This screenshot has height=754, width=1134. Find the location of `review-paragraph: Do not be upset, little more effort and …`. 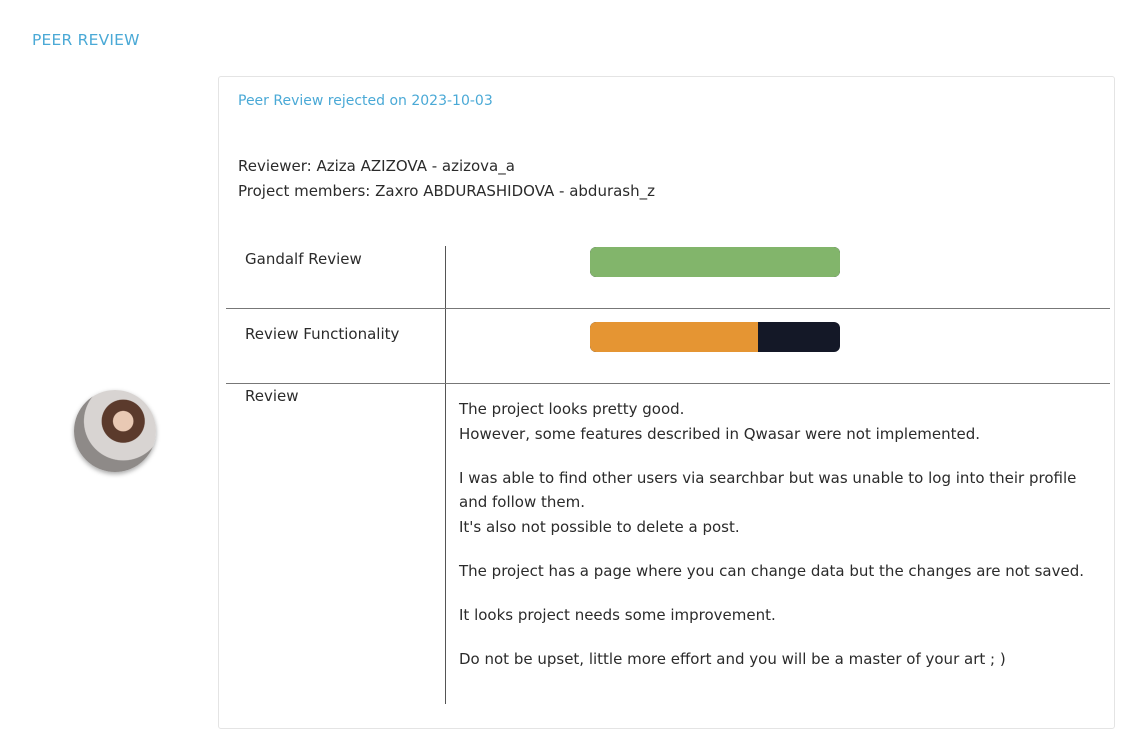

review-paragraph: Do not be upset, little more effort and … is located at coordinates (779, 659).